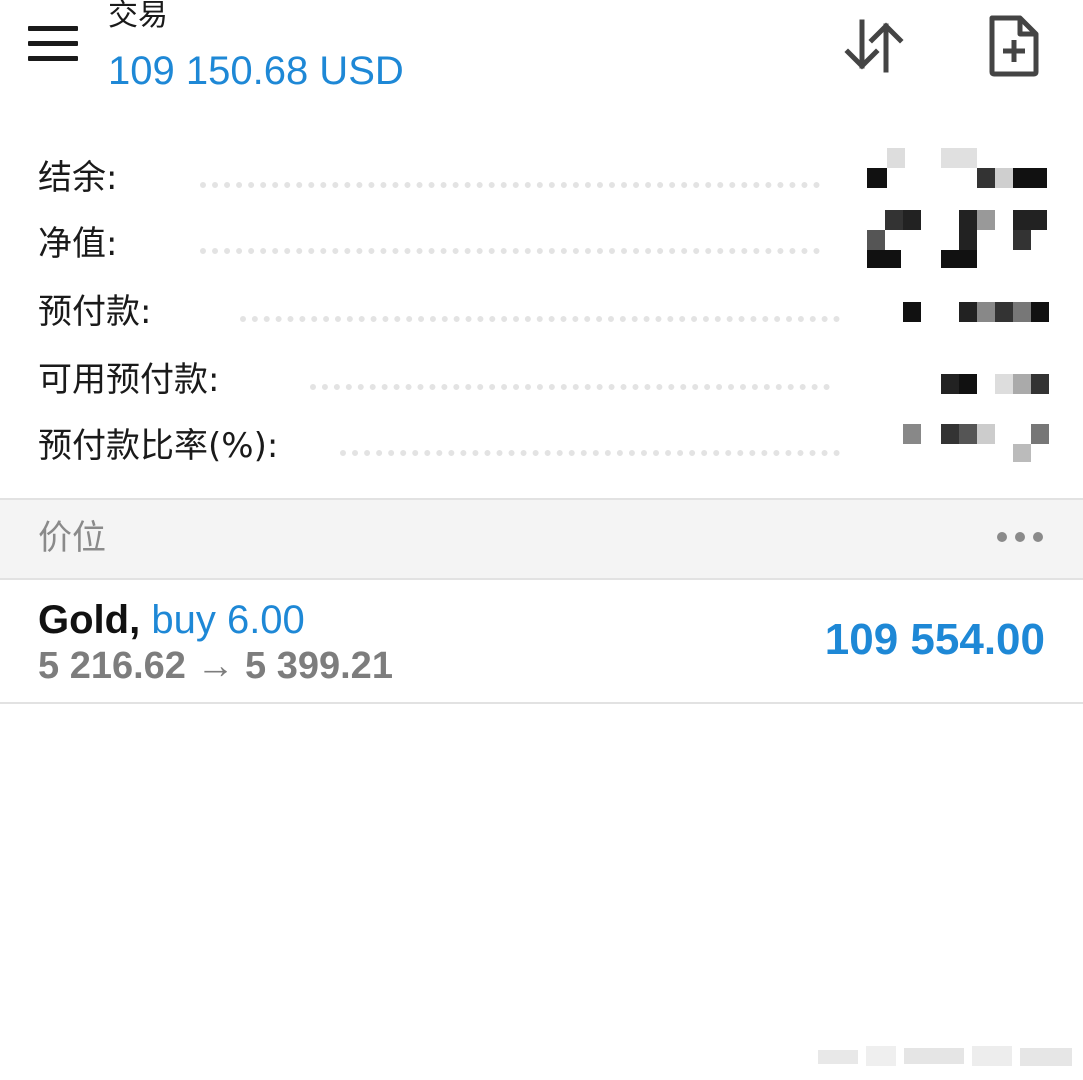 Image resolution: width=1083 pixels, height=1080 pixels. Describe the element at coordinates (541, 240) in the screenshot. I see `summary-row-equity: 净值:` at that location.